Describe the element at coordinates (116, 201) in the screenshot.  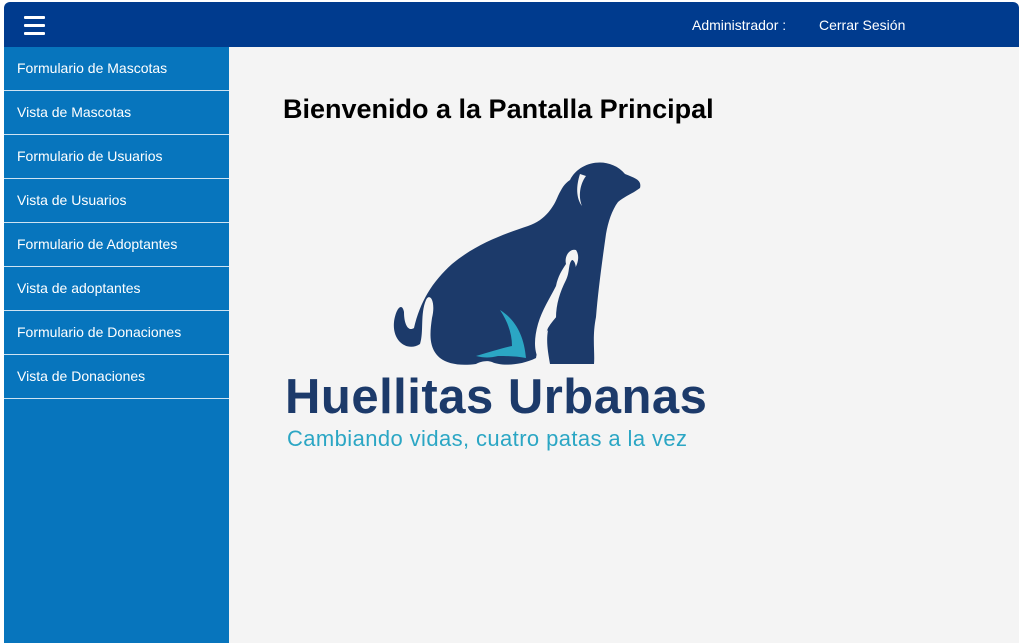
I see `sidebar-item-user-view: Vista de Usuarios` at that location.